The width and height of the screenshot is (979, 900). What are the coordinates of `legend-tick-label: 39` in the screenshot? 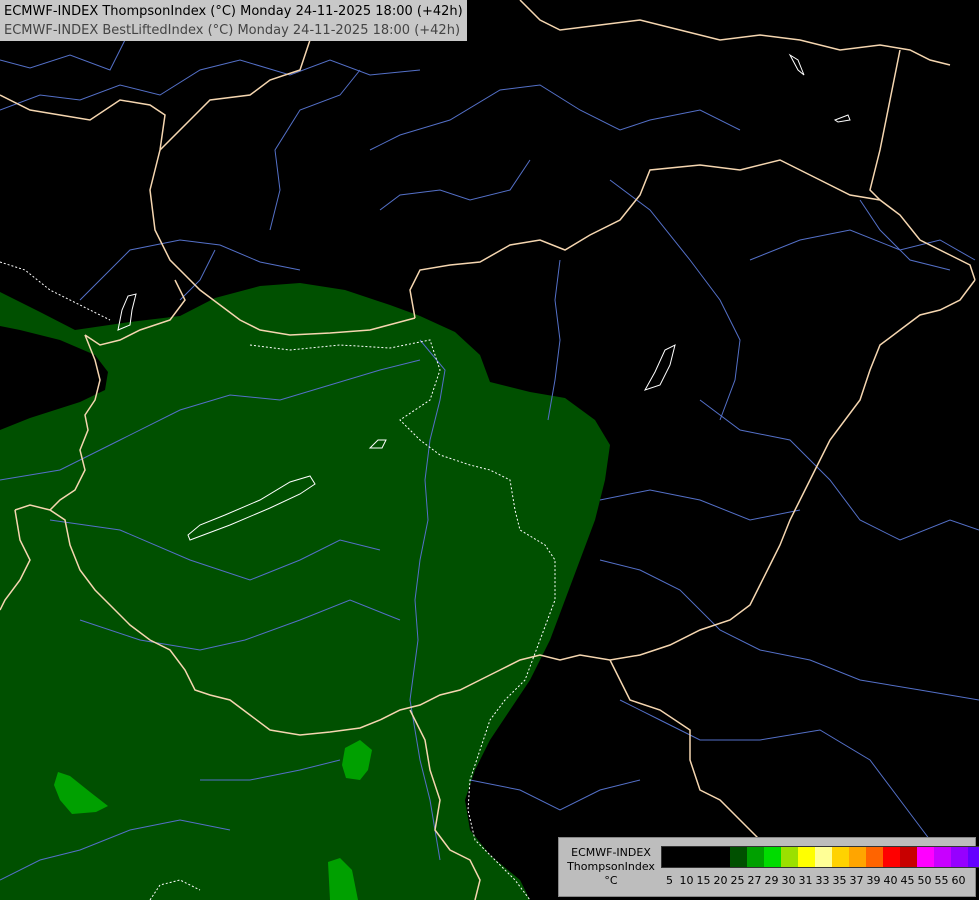 It's located at (873, 880).